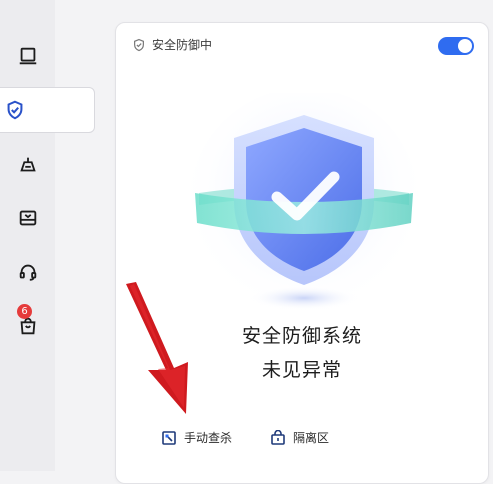 The height and width of the screenshot is (484, 493). What do you see at coordinates (465, 46) in the screenshot?
I see `toggle-knob` at bounding box center [465, 46].